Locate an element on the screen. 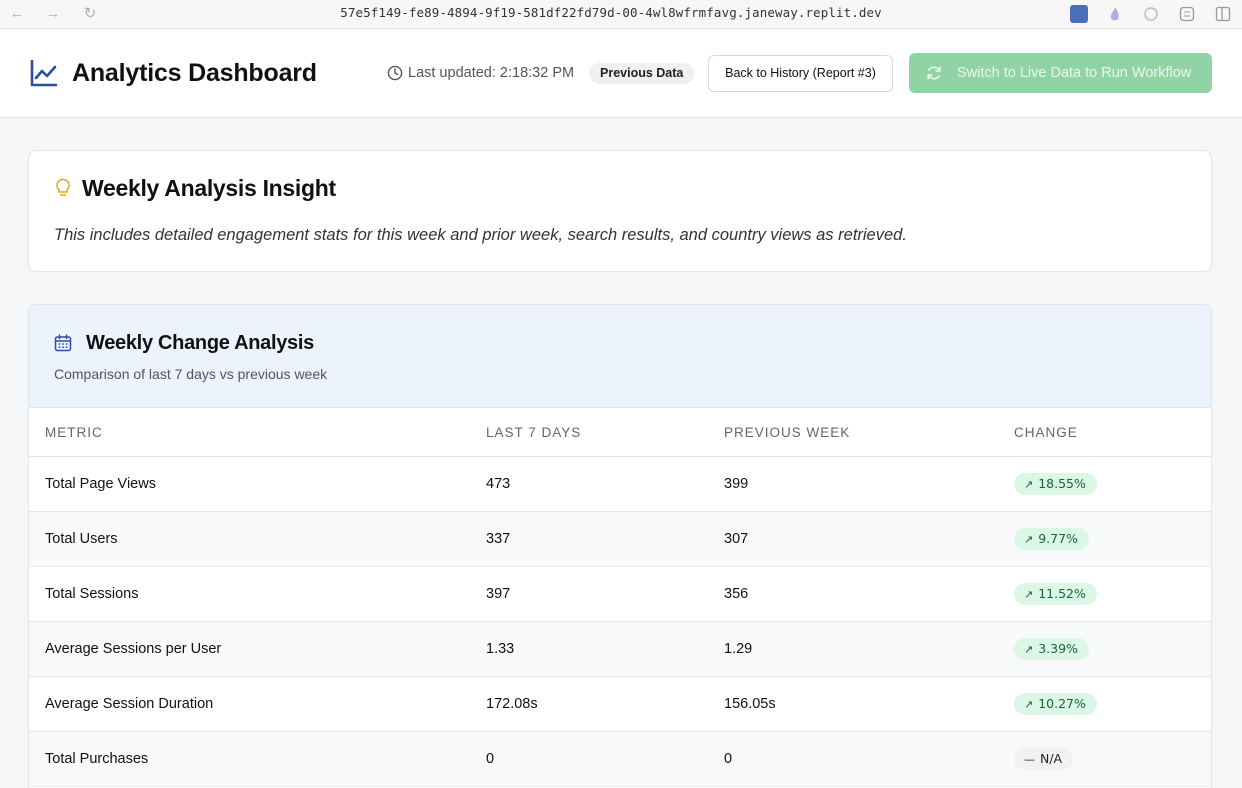 The image size is (1242, 788). metric-name: Average Sessions per User is located at coordinates (133, 649).